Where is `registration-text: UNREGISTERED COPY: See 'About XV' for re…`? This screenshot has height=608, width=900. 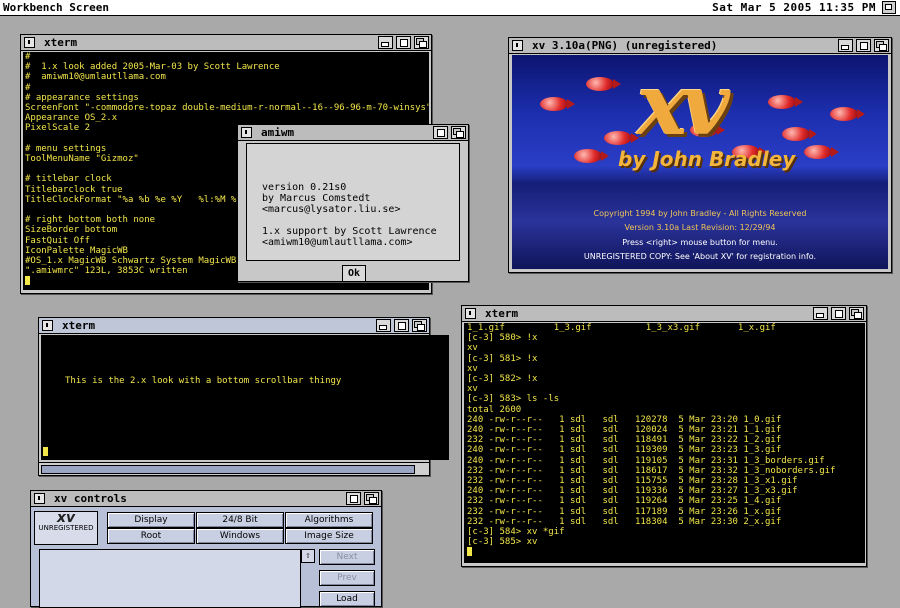
registration-text: UNREGISTERED COPY: See 'About XV' for re… is located at coordinates (700, 256).